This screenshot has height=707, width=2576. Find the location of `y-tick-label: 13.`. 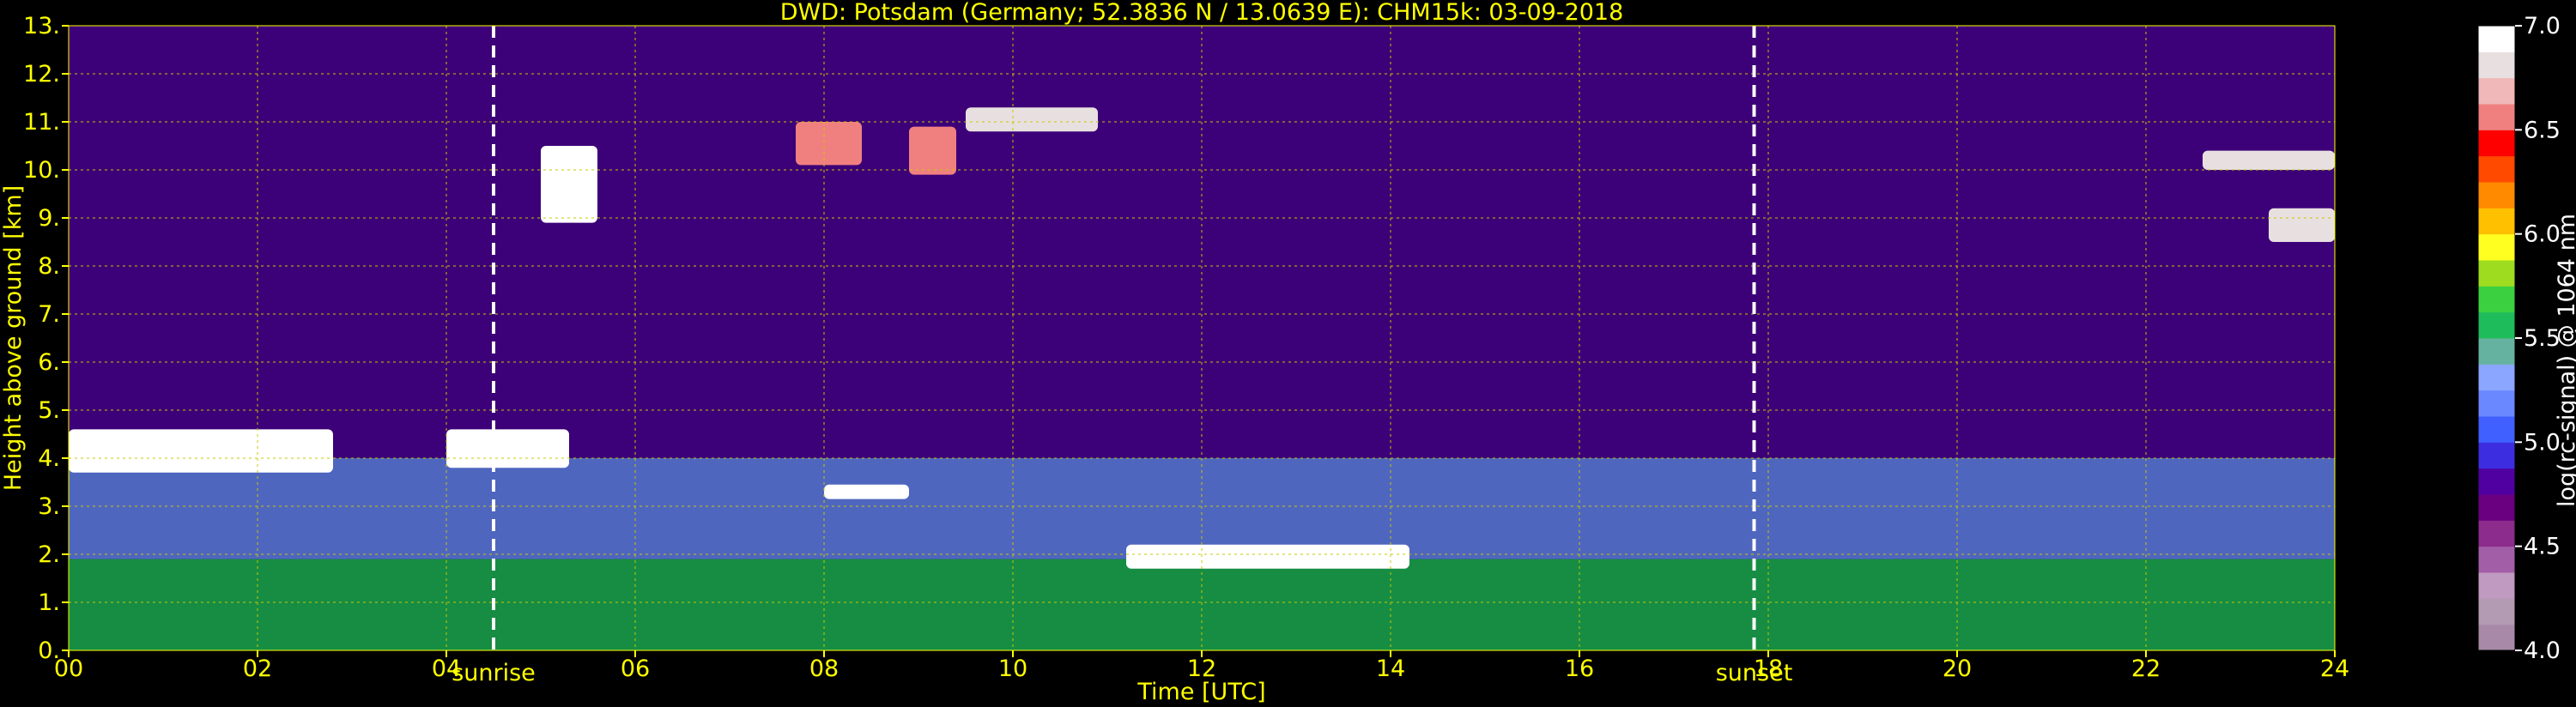

y-tick-label: 13. is located at coordinates (41, 26).